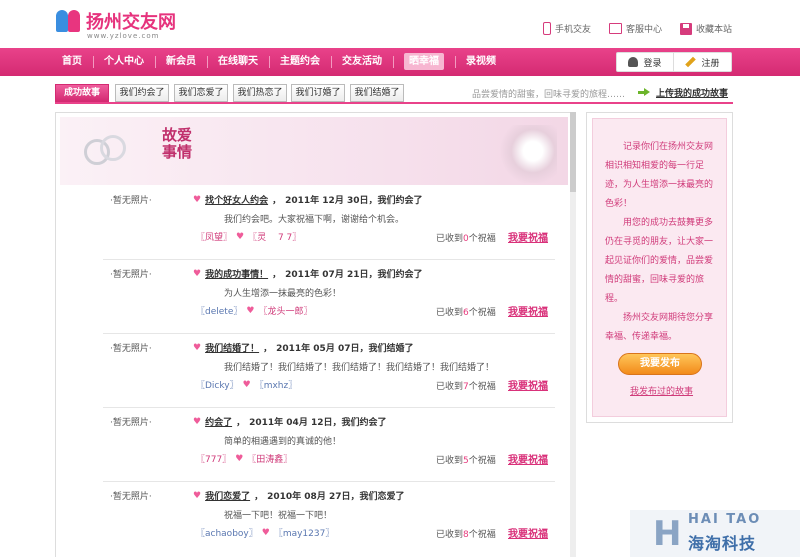 This screenshot has height=557, width=800. Describe the element at coordinates (713, 30) in the screenshot. I see `bookmark-link-label: 收藏本站` at that location.